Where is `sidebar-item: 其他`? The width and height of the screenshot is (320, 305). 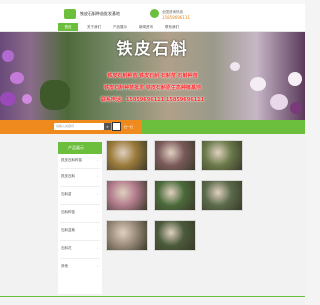 sidebar-item: 其他 is located at coordinates (64, 266).